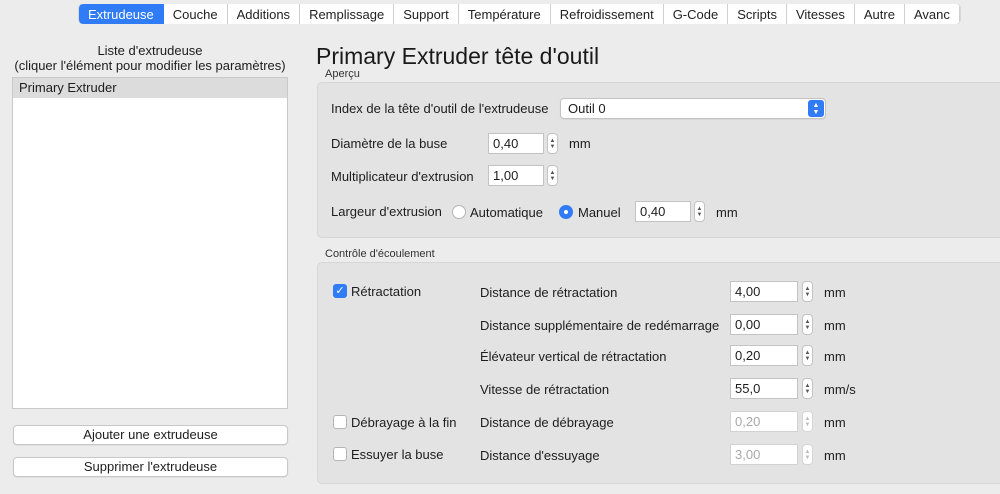 The image size is (1000, 494). What do you see at coordinates (696, 14) in the screenshot?
I see `tab-gcode: G-Code` at bounding box center [696, 14].